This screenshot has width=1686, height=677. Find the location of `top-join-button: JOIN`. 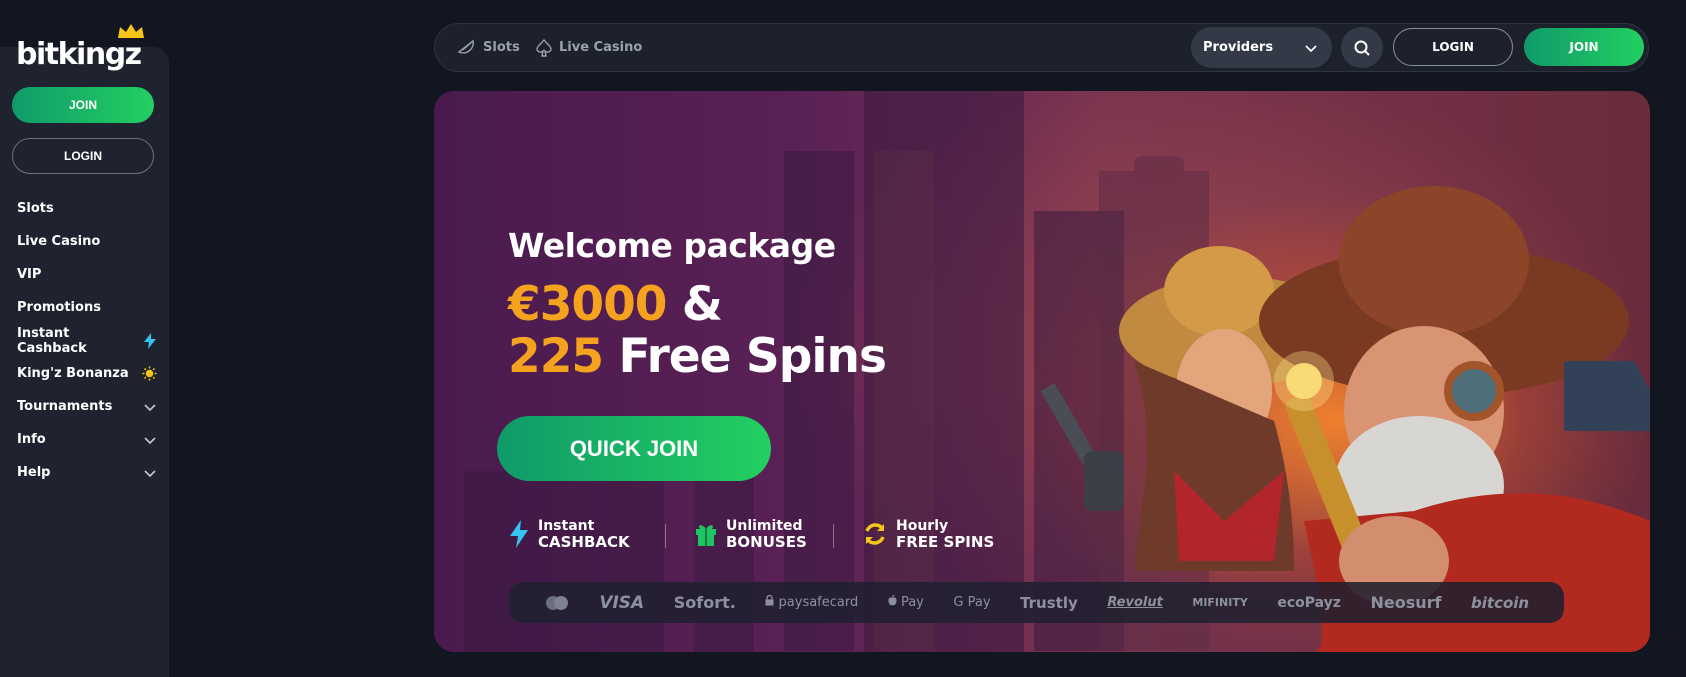

top-join-button: JOIN is located at coordinates (1584, 47).